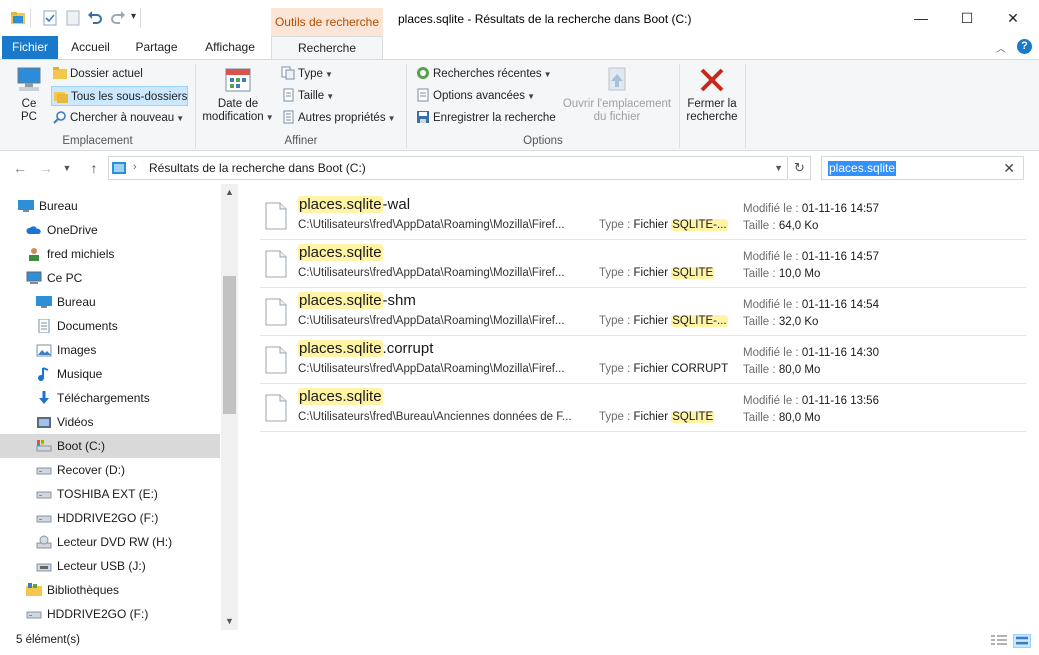 The height and width of the screenshot is (655, 1039). What do you see at coordinates (110, 542) in the screenshot?
I see `nav-item: Lecteur DVD RW (H:)` at bounding box center [110, 542].